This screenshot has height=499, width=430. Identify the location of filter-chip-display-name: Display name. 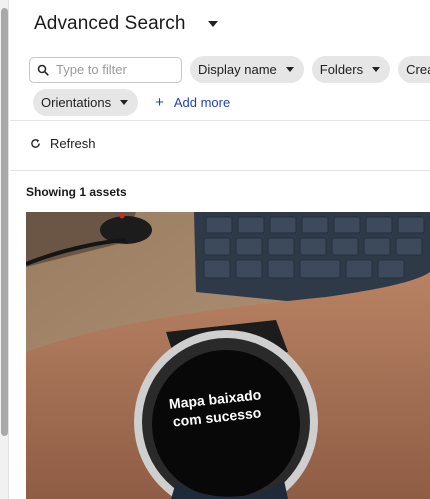
(247, 69).